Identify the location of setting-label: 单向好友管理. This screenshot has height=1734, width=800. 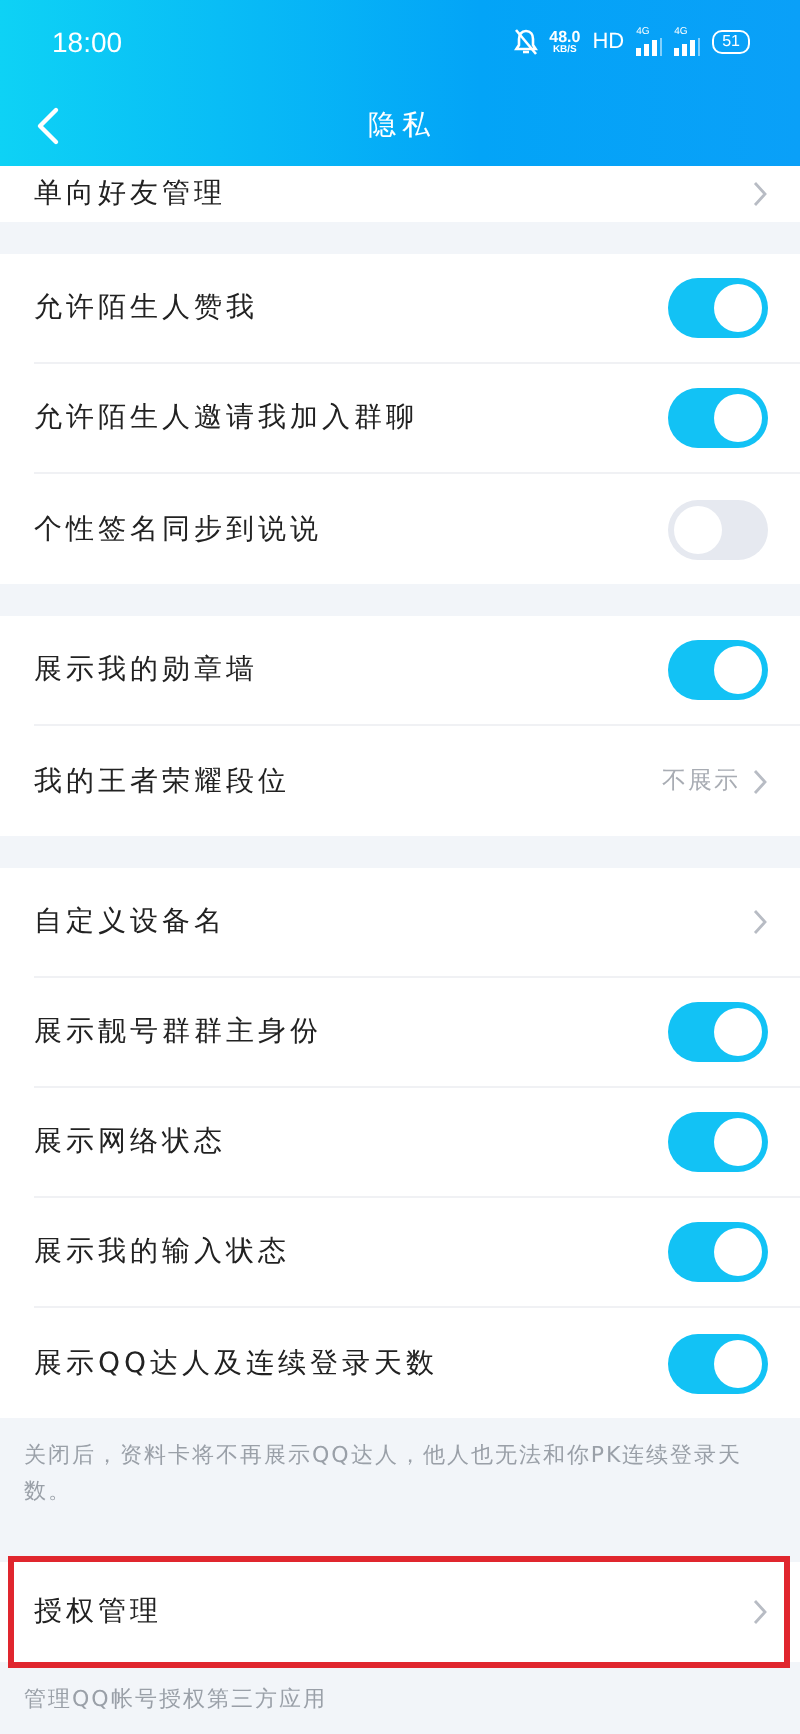
(130, 194).